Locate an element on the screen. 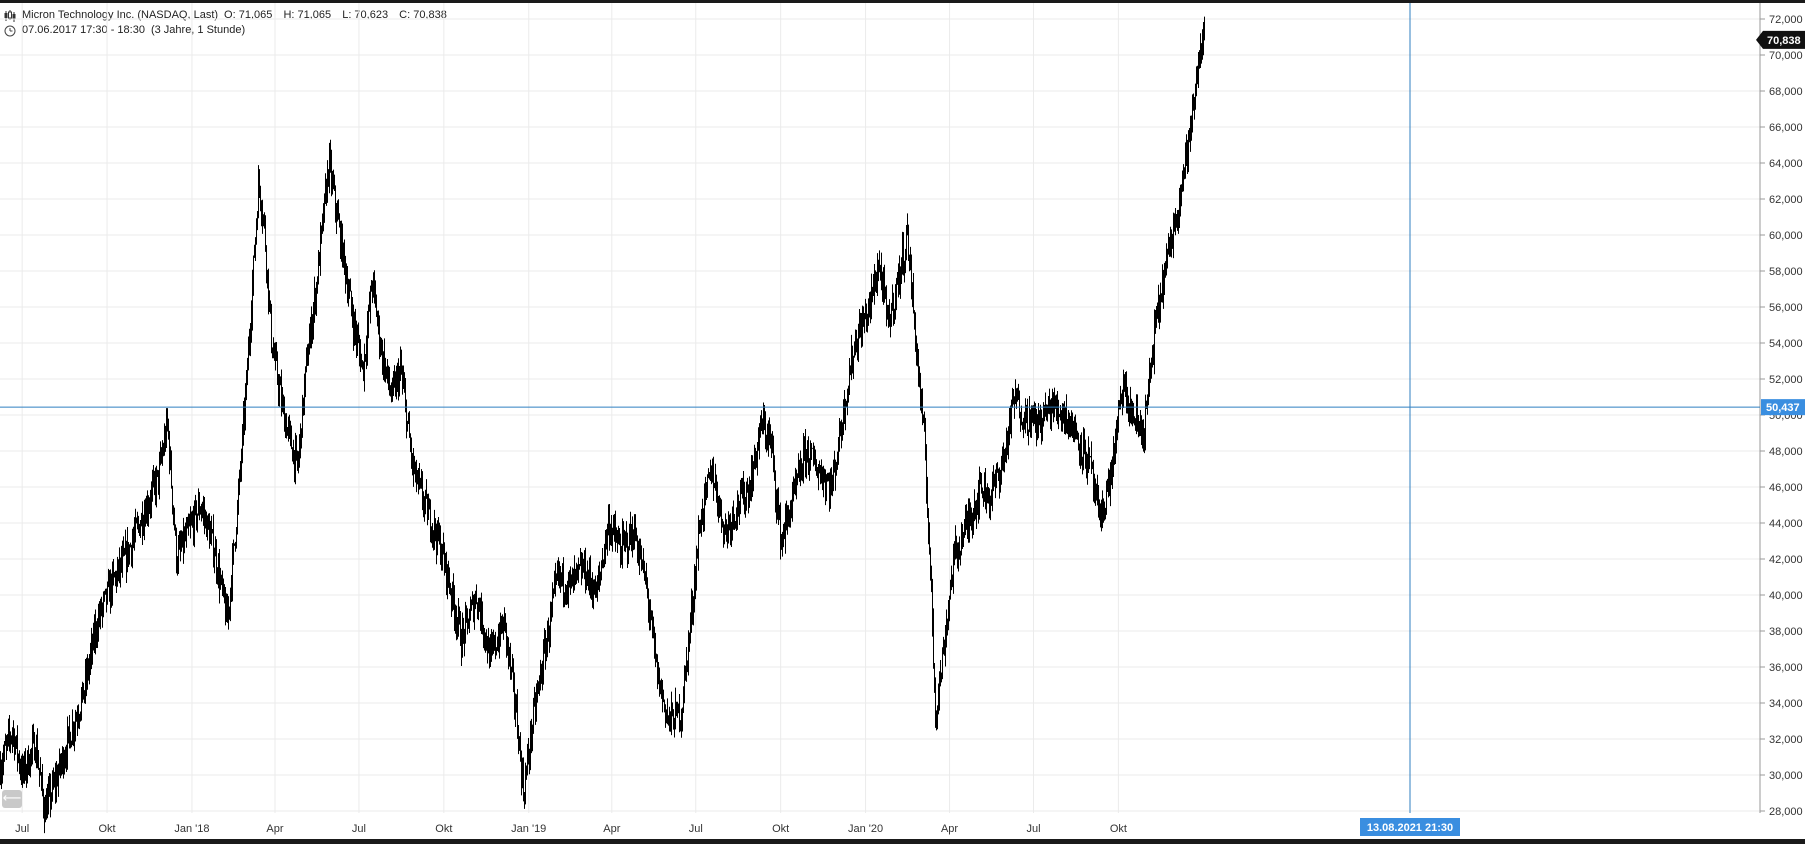  y-tick-label: 42,000 is located at coordinates (1786, 560).